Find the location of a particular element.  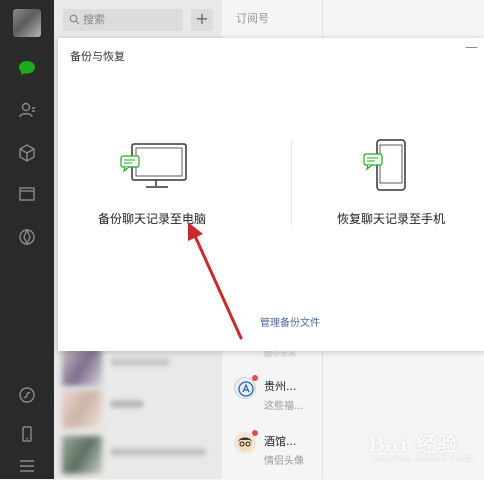

restore-to-phone-option: 恢复聊天记录至手机 is located at coordinates (391, 182).